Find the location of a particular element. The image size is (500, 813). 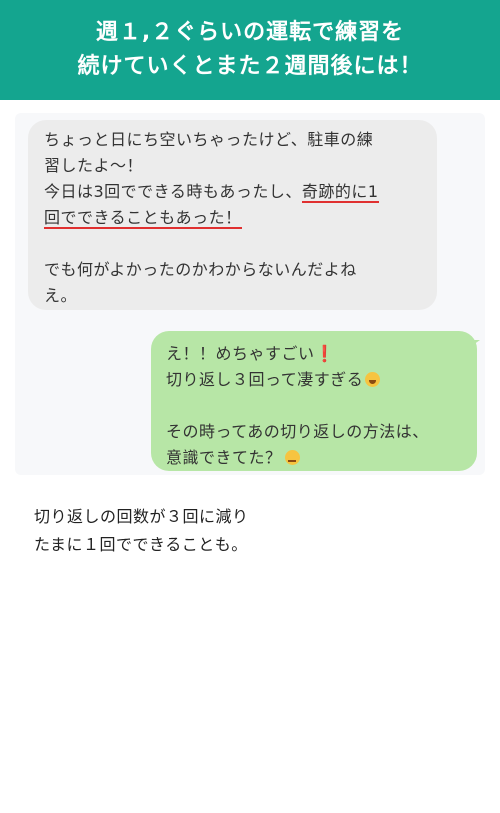

outgoing-line-2-text: 切り返し３回って凄すぎる is located at coordinates (265, 379).